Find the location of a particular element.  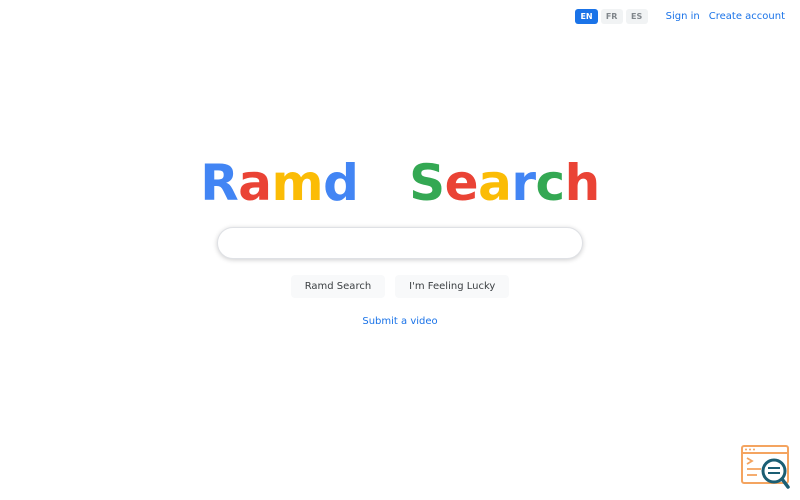

logo: Ramd Search is located at coordinates (400, 183).